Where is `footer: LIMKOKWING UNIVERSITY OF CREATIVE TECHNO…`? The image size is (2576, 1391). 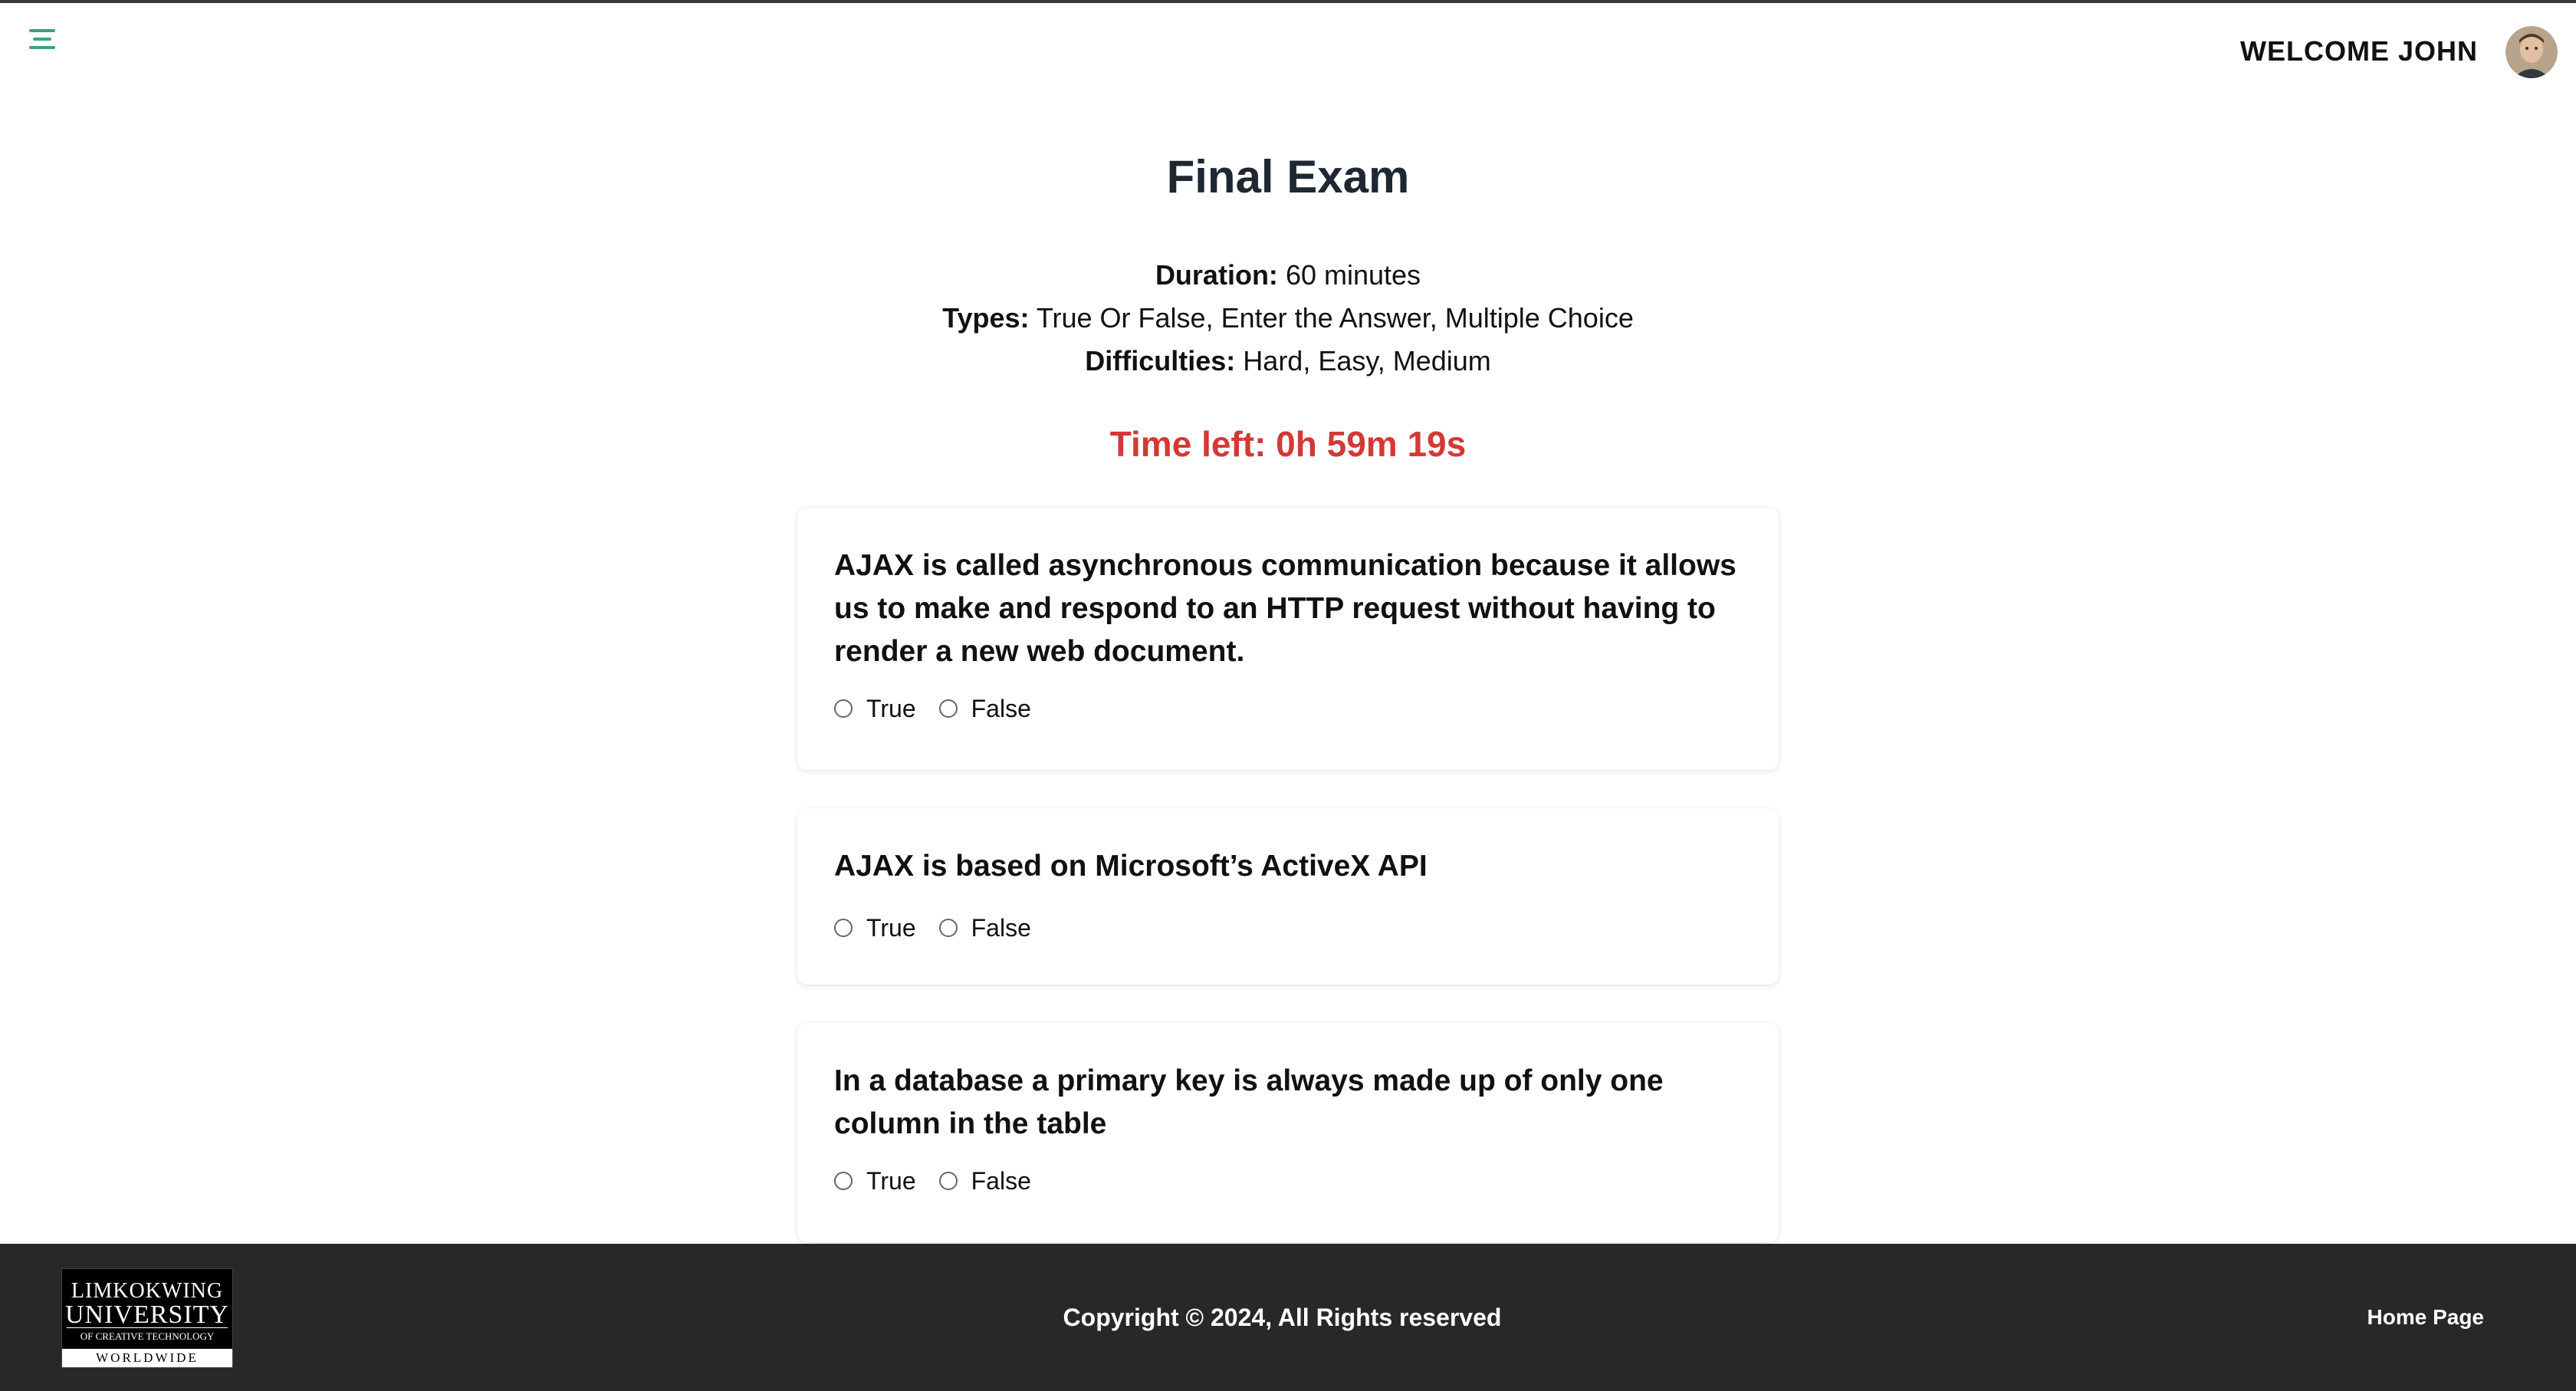
footer: LIMKOKWING UNIVERSITY OF CREATIVE TECHNO… is located at coordinates (1288, 1317).